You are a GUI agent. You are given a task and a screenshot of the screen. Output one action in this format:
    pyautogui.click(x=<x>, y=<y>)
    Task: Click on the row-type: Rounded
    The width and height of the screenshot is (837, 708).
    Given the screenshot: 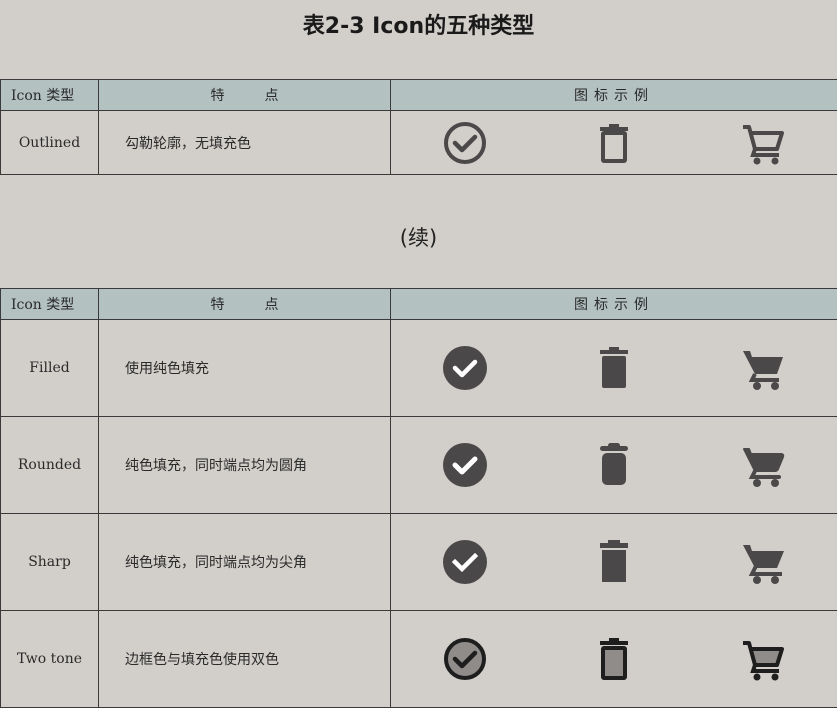 What is the action you would take?
    pyautogui.click(x=49, y=465)
    